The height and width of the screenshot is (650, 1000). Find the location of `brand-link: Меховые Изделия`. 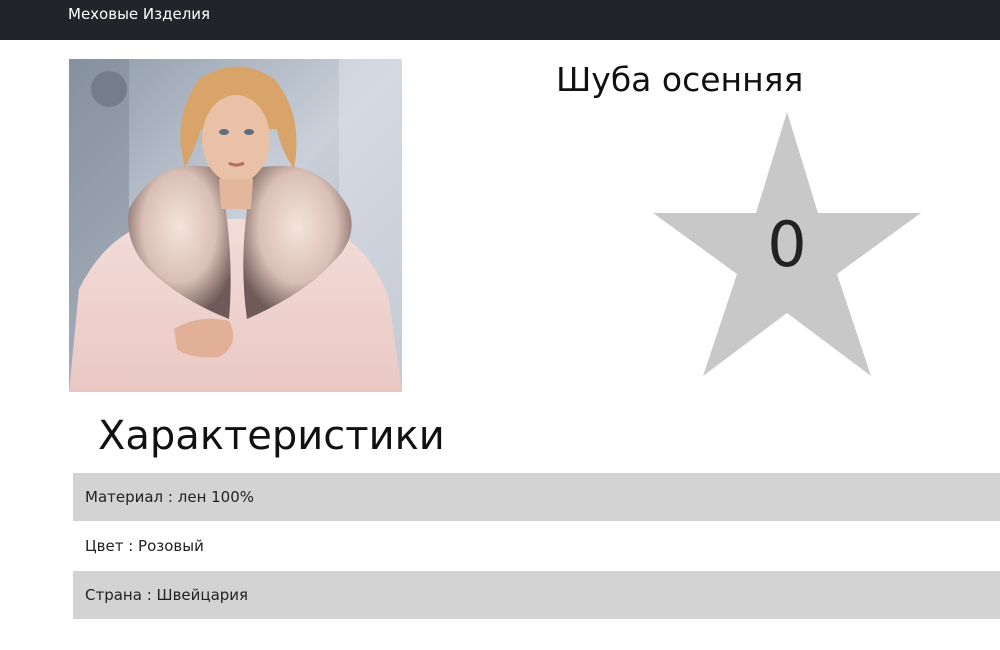

brand-link: Меховые Изделия is located at coordinates (139, 14).